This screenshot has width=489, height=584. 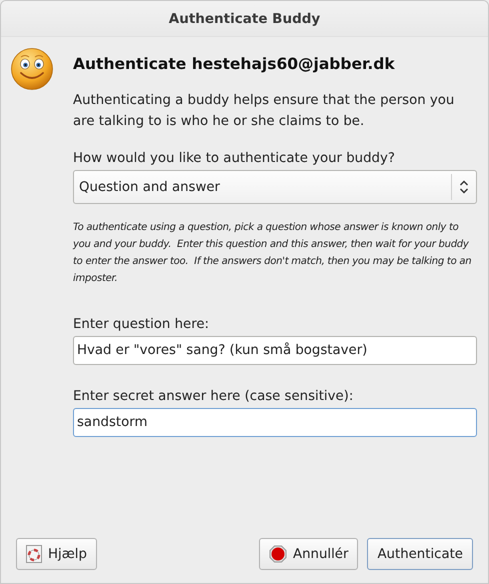 I want to click on instructions-text: To authenticate using a question, pick a question whose answer is known only to you and your buddy. Enter this question and this answer, then wait for your buddy to enter the answer too. If the answers don't match, then you may be talking to an imposter., so click(x=272, y=253).